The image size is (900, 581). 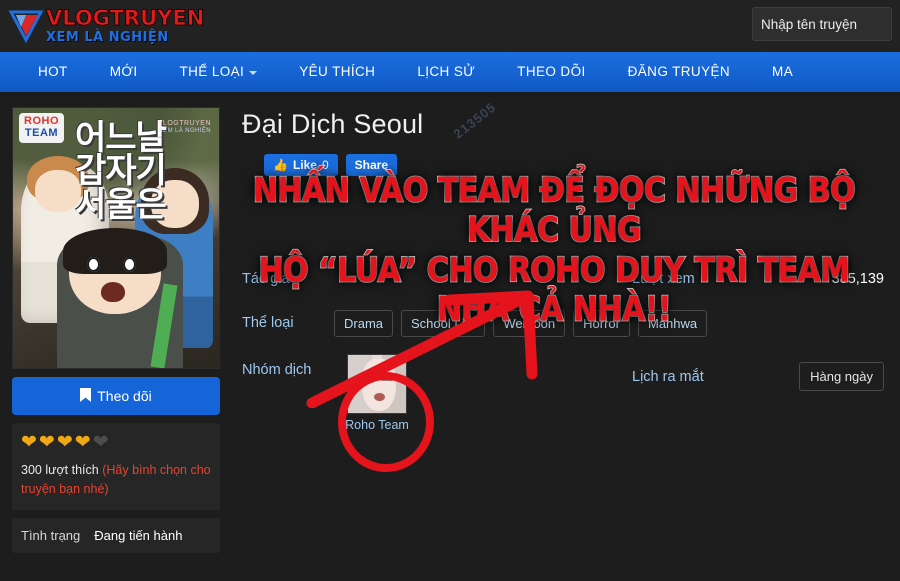 What do you see at coordinates (184, 123) in the screenshot?
I see `cover-watermark-line1: VLOGTRUYEN` at bounding box center [184, 123].